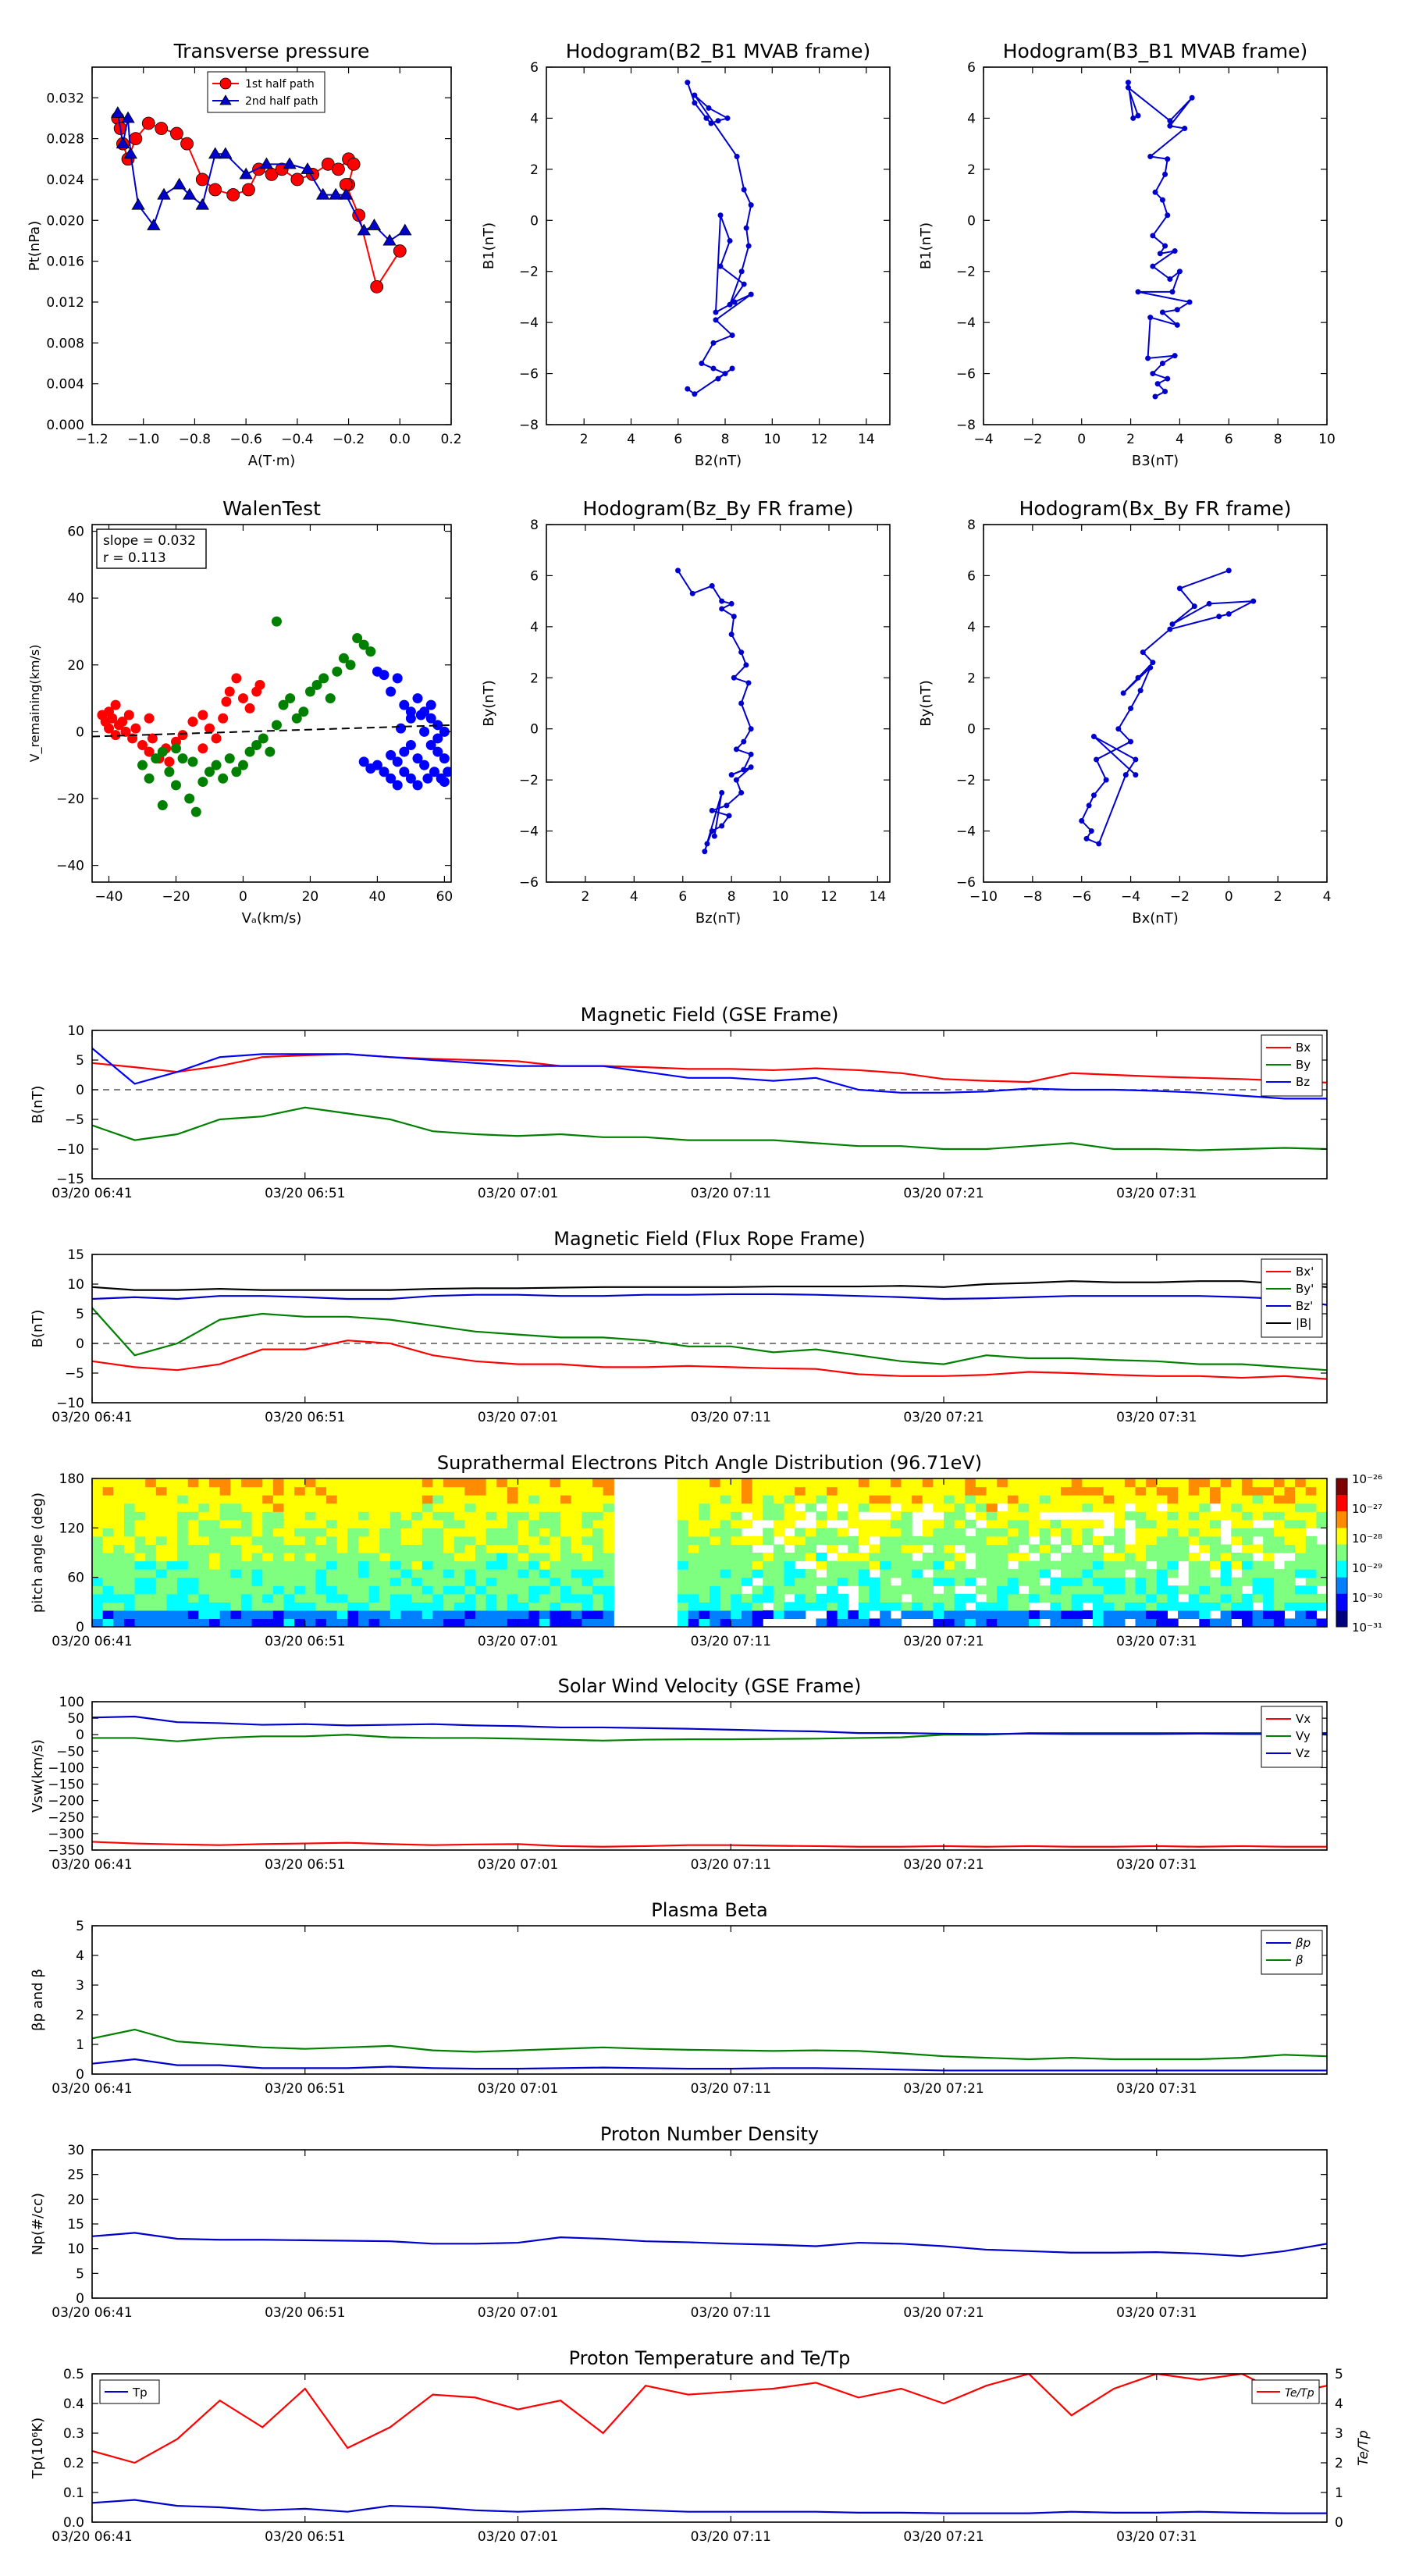 The width and height of the screenshot is (1405, 2576). I want to click on x-tick-label: 0, so click(243, 897).